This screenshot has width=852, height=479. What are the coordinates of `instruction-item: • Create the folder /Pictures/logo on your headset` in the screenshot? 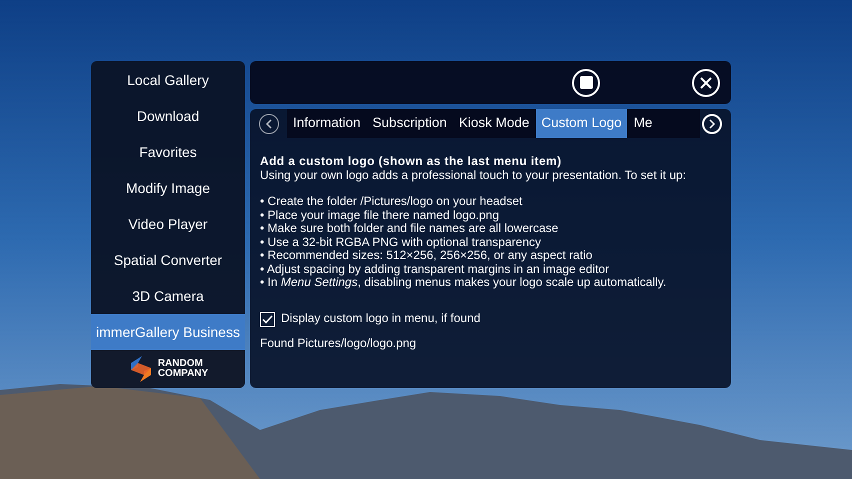 It's located at (392, 201).